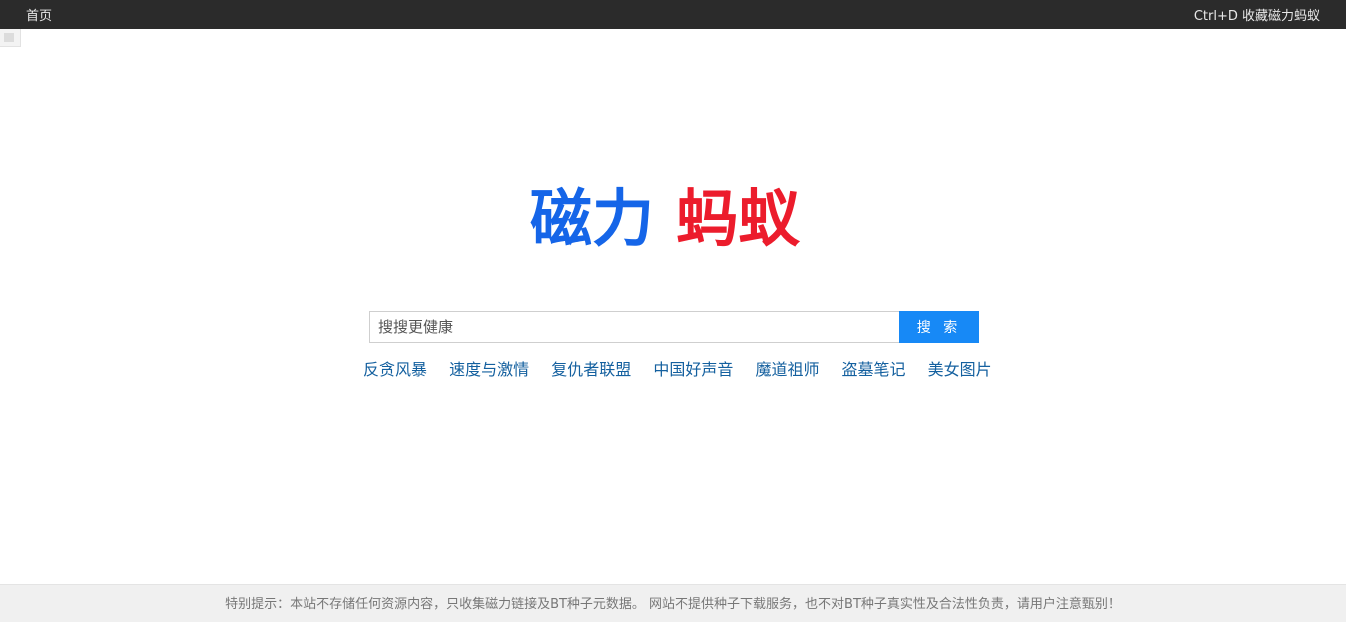  What do you see at coordinates (693, 368) in the screenshot?
I see `hot-link: 中国好声音` at bounding box center [693, 368].